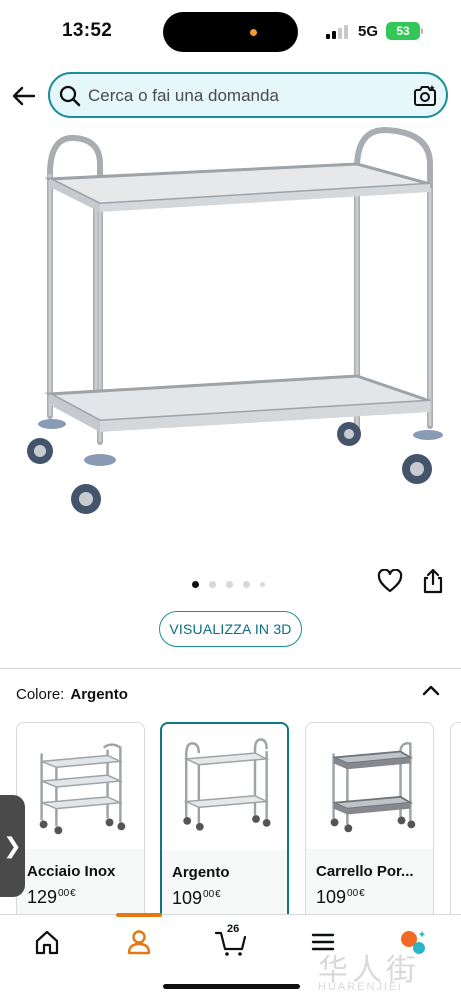 This screenshot has height=1000, width=461. I want to click on color-label-text: Colore:, so click(40, 694).